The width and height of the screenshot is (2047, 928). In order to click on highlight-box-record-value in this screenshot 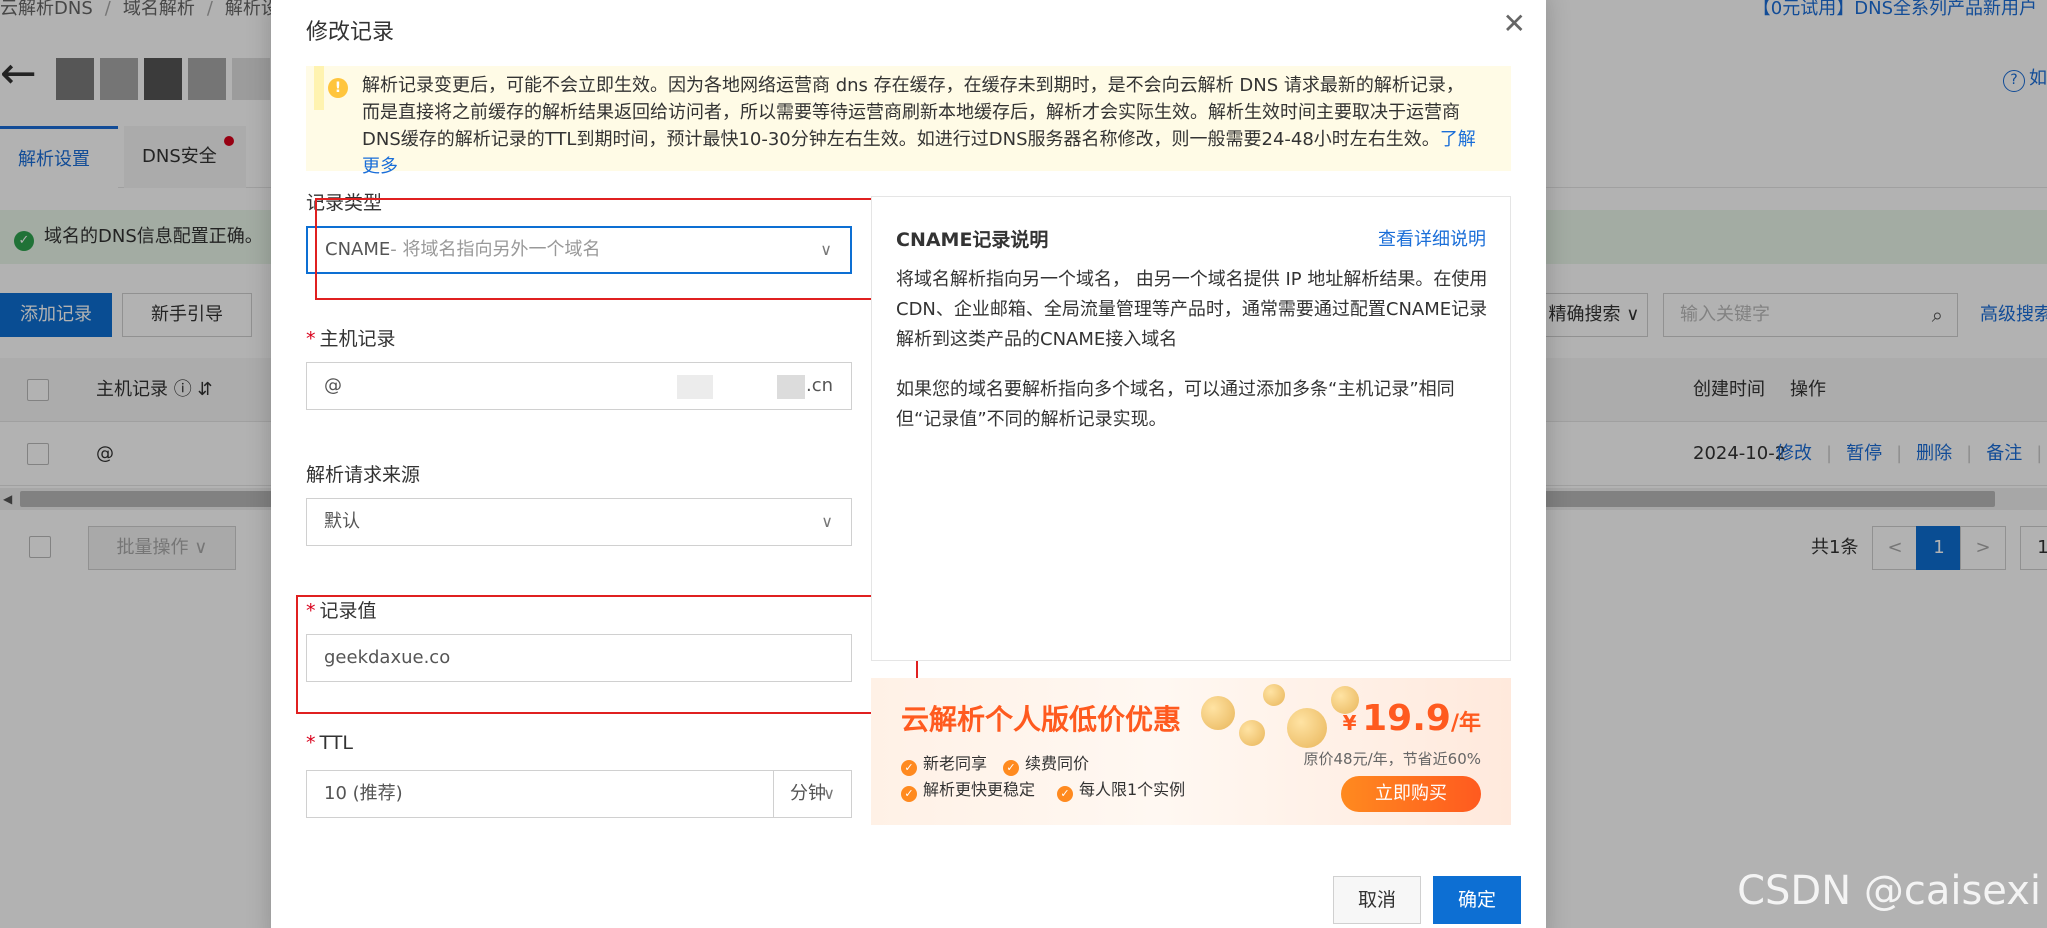, I will do `click(607, 654)`.